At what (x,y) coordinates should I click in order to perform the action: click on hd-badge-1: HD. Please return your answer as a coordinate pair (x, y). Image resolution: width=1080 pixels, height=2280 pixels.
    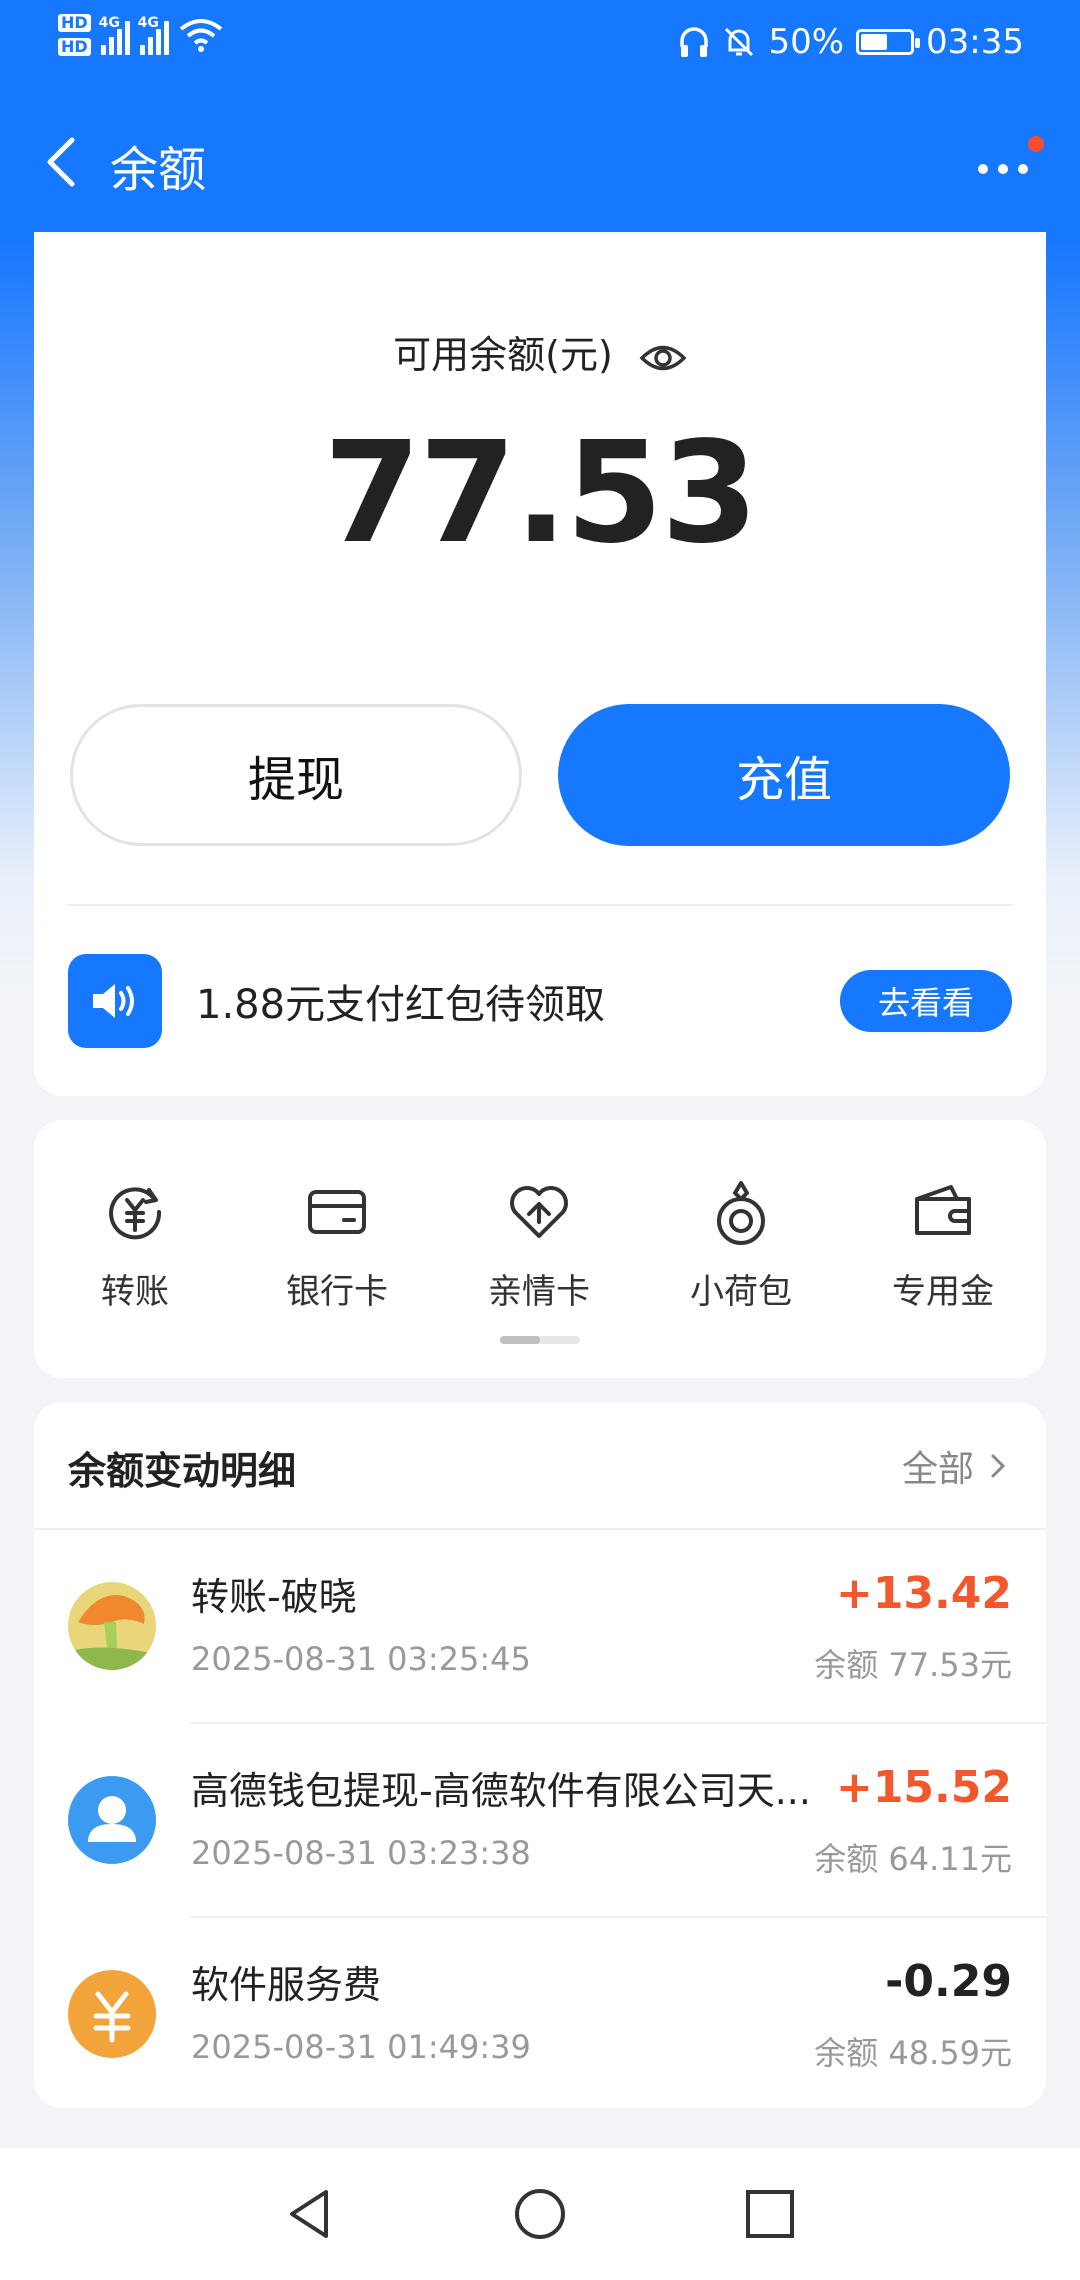
    Looking at the image, I should click on (74, 23).